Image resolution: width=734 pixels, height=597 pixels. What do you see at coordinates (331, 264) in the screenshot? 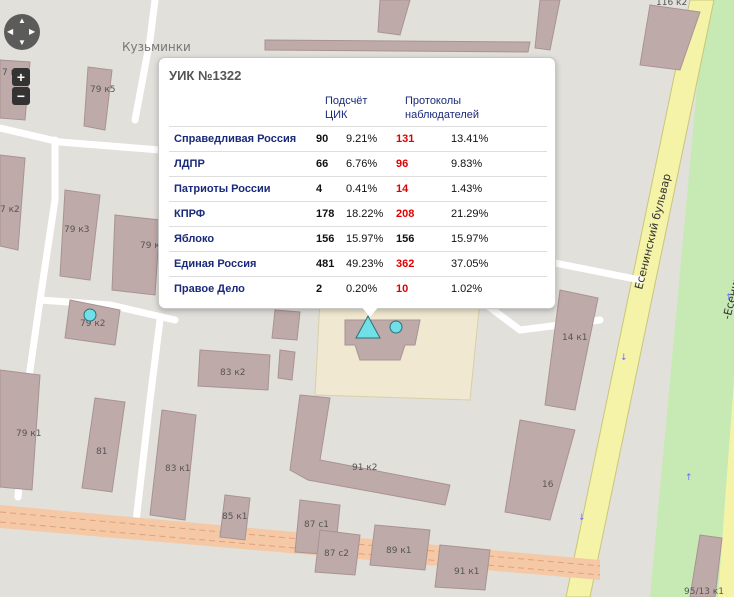
I see `cik-count: 481` at bounding box center [331, 264].